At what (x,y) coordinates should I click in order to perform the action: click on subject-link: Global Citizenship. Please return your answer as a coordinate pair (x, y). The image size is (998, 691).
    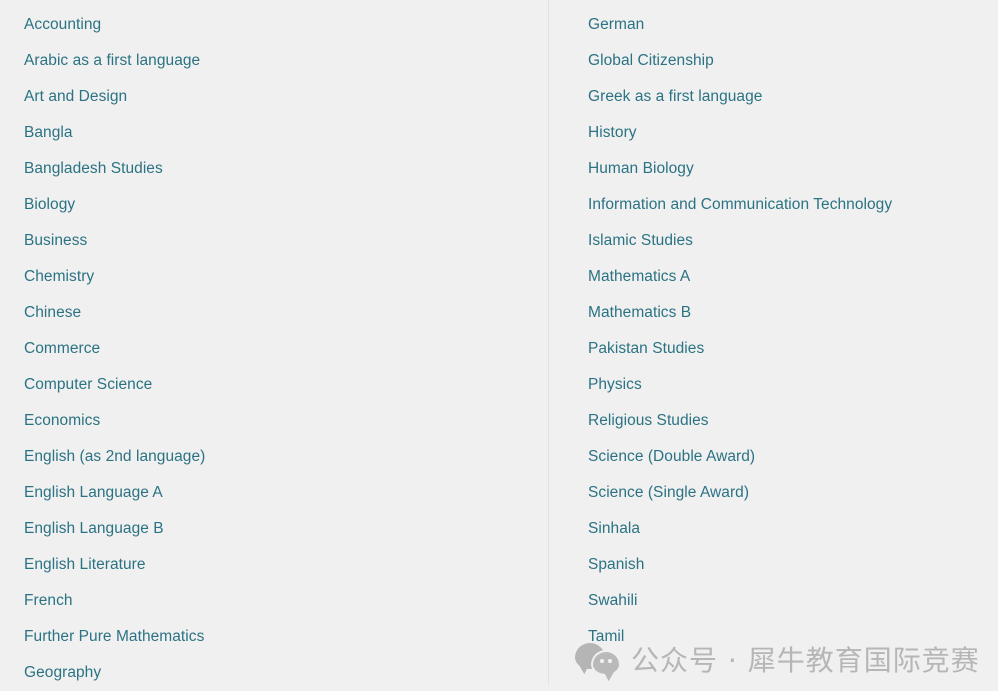
    Looking at the image, I should click on (793, 61).